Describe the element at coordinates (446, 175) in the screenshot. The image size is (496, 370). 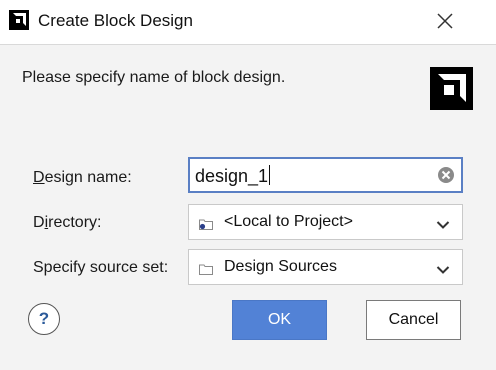
I see `clear-icon` at that location.